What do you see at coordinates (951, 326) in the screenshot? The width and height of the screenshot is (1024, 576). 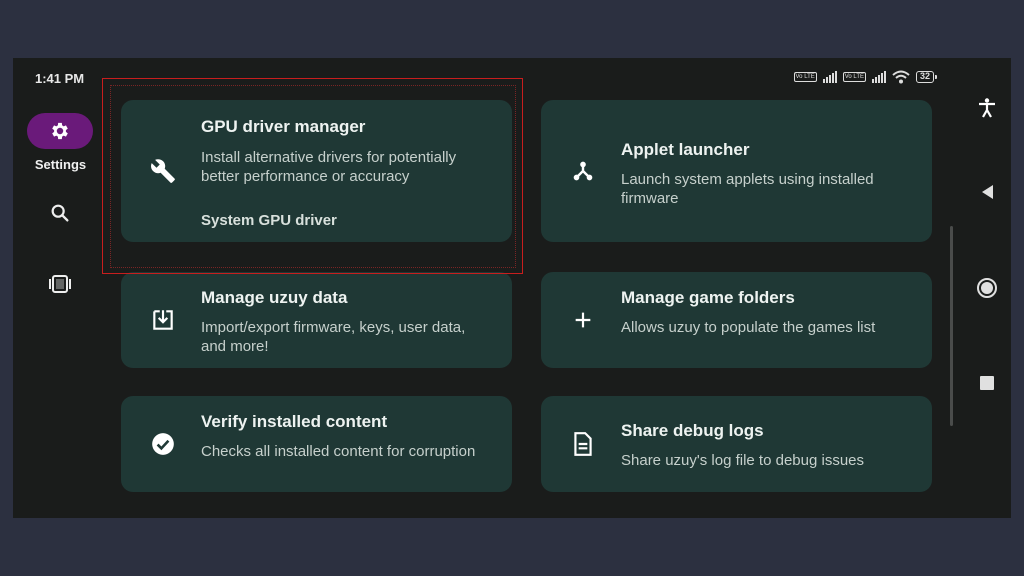 I see `scrollbar` at bounding box center [951, 326].